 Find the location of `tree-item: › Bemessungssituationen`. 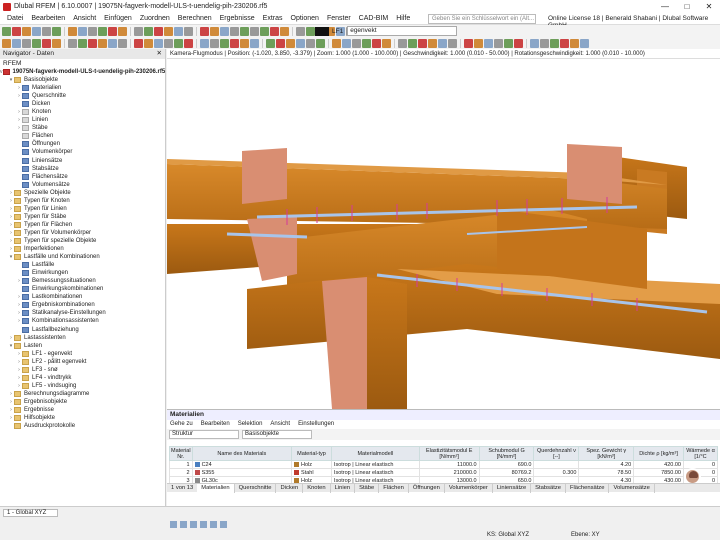

tree-item: › Bemessungssituationen is located at coordinates (82, 281).